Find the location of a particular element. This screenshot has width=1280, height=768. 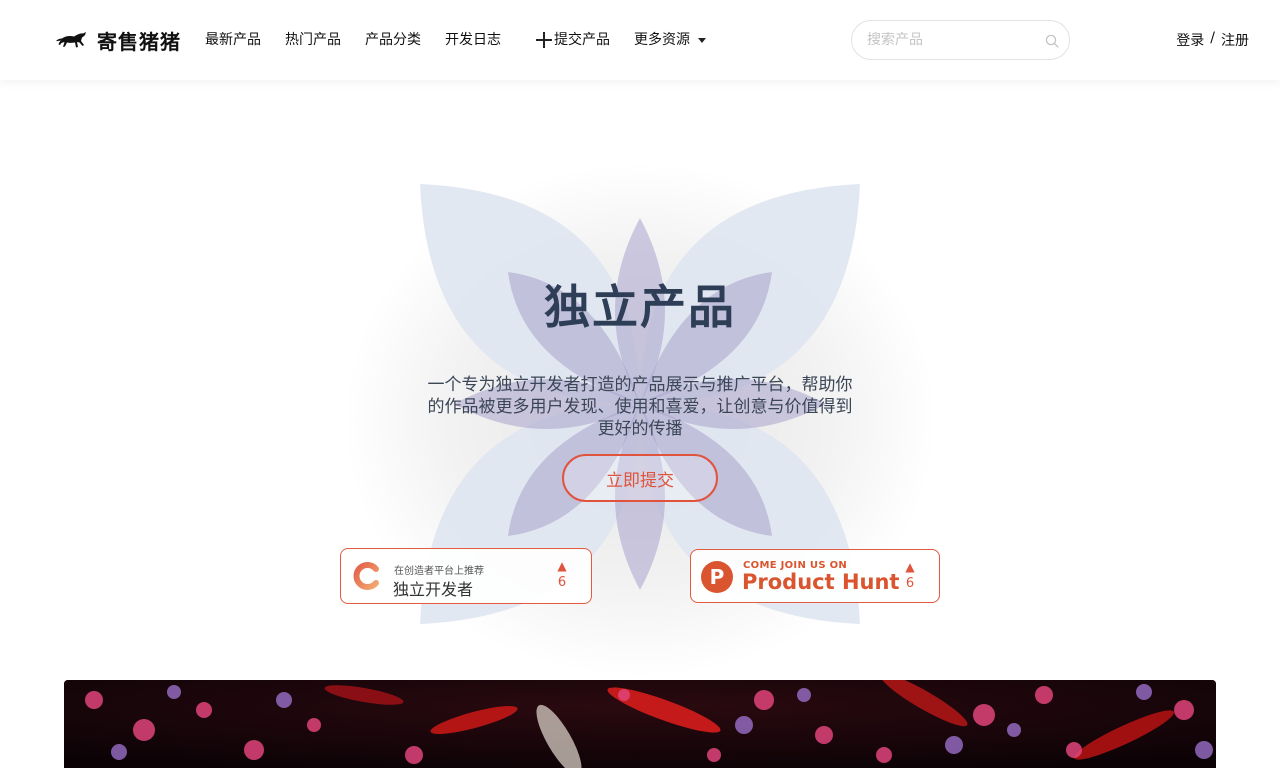

hero-banner-image is located at coordinates (640, 724).